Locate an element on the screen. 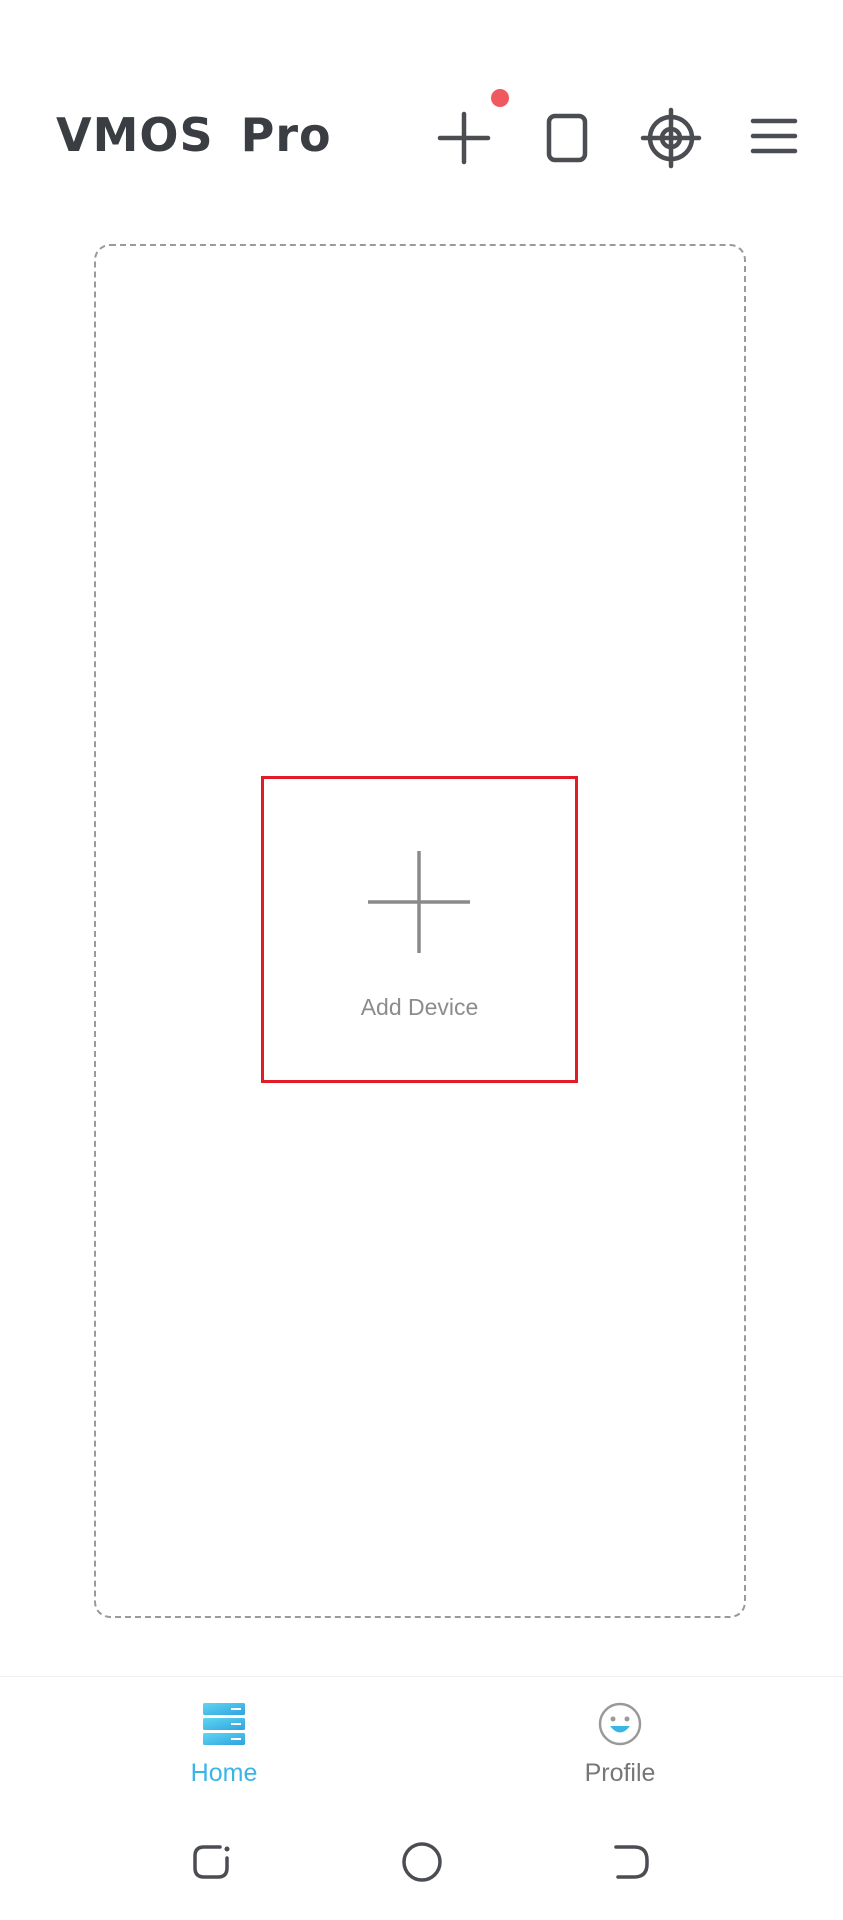 The width and height of the screenshot is (843, 1920). tab-profile: Profile is located at coordinates (620, 1746).